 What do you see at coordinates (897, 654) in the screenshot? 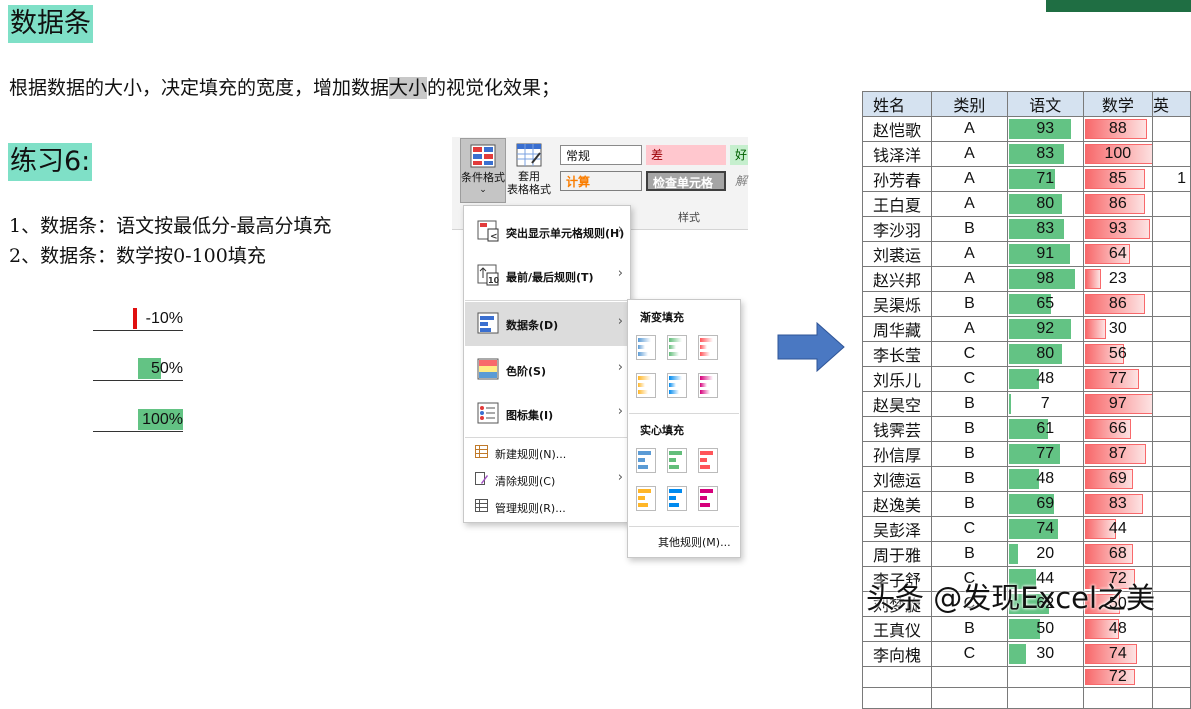
I see `cell-name: 李向槐` at bounding box center [897, 654].